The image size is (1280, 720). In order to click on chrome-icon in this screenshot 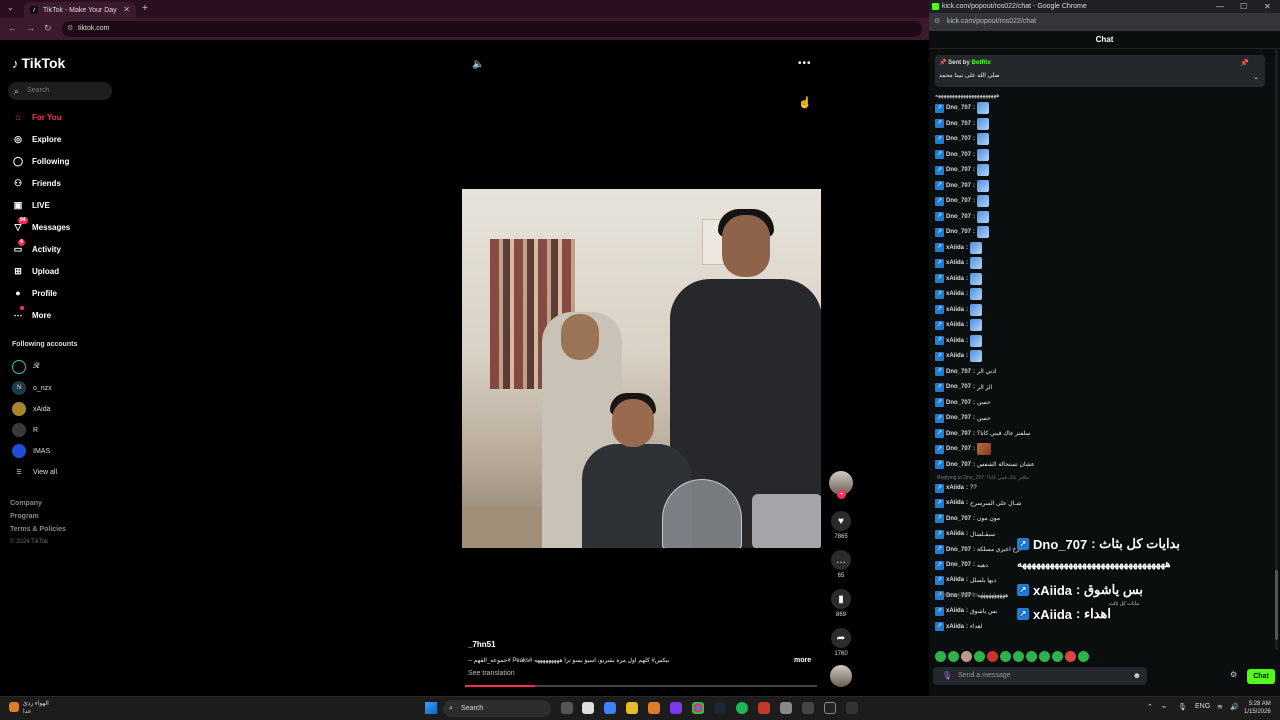, I will do `click(698, 708)`.